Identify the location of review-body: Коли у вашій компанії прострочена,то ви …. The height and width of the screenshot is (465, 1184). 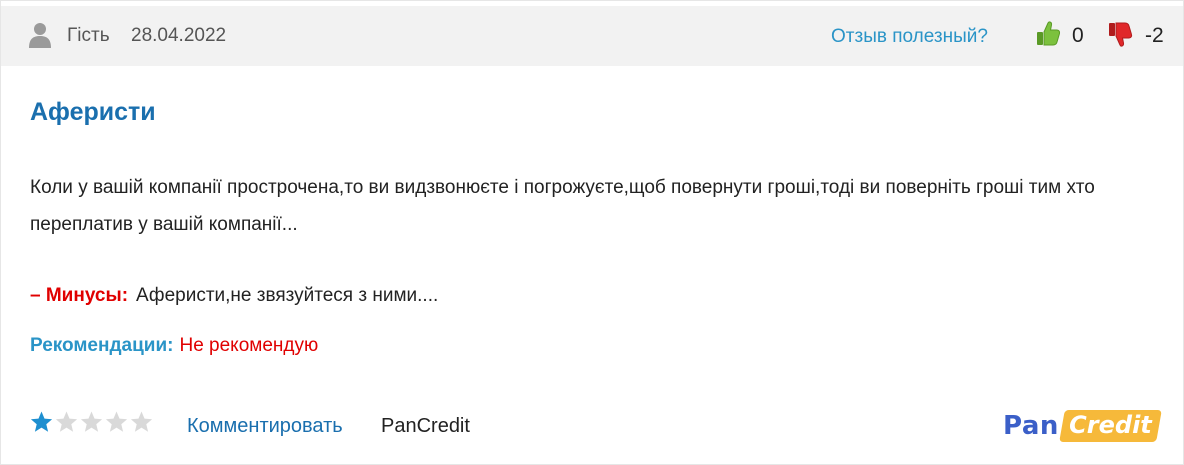
(562, 206).